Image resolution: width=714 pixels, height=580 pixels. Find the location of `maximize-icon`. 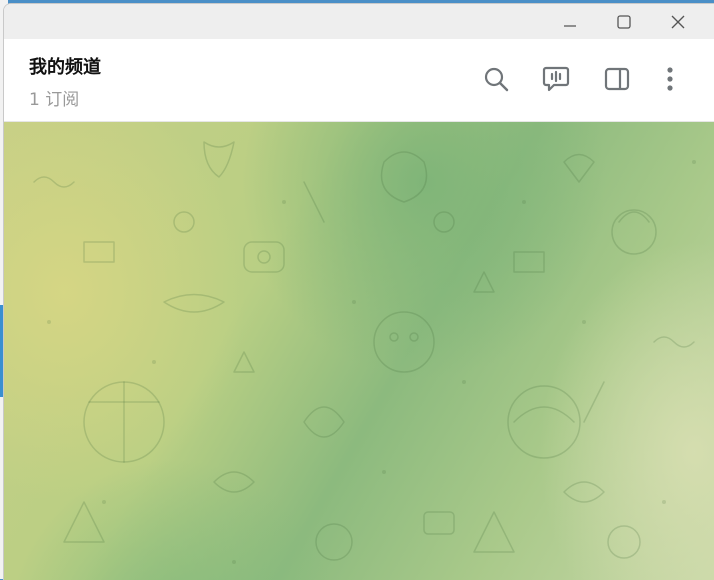

maximize-icon is located at coordinates (624, 21).